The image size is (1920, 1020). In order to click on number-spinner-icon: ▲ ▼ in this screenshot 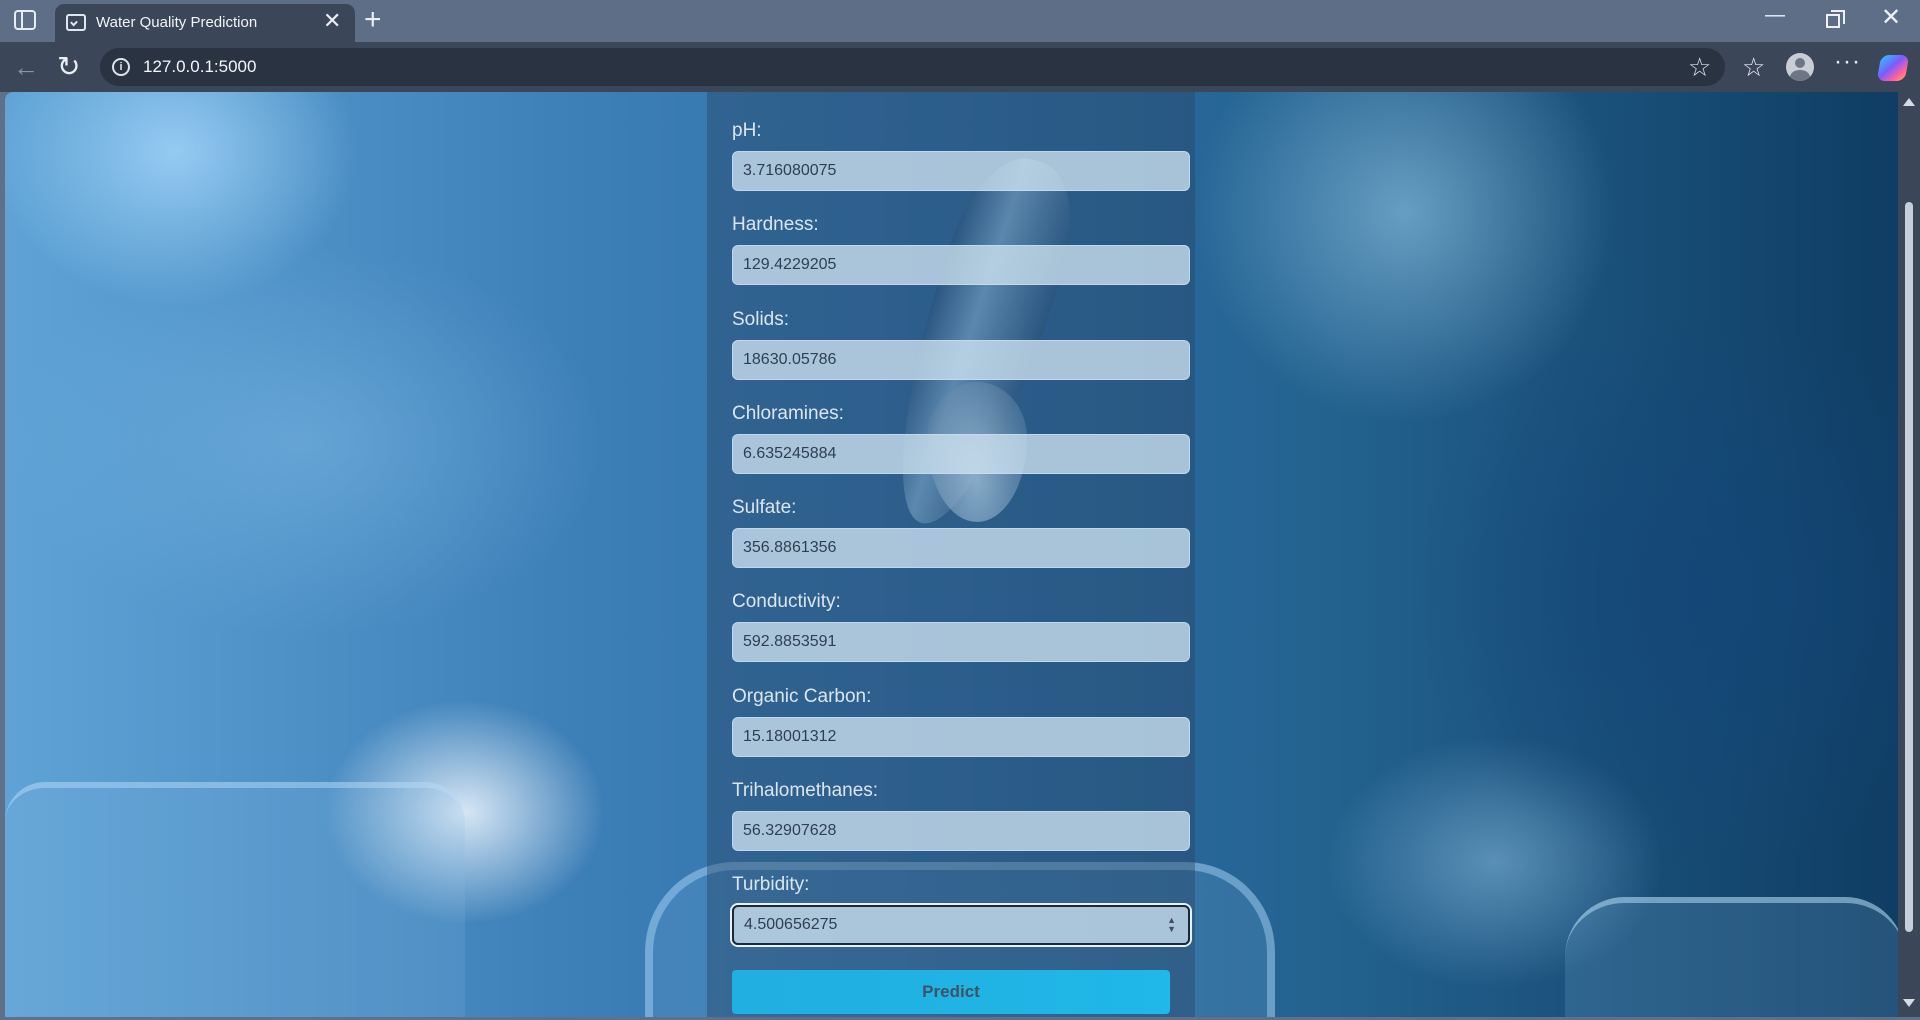, I will do `click(1171, 925)`.